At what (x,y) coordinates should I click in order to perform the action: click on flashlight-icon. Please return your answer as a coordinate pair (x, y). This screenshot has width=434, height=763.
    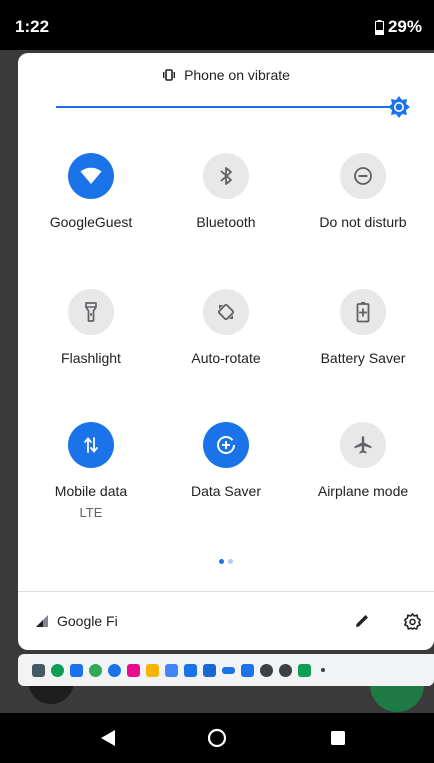
    Looking at the image, I should click on (91, 312).